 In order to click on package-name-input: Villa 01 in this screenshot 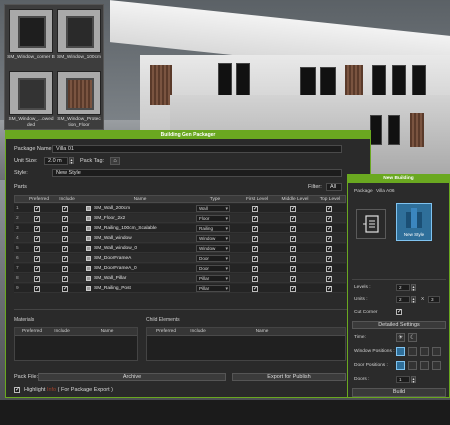, I will do `click(197, 149)`.